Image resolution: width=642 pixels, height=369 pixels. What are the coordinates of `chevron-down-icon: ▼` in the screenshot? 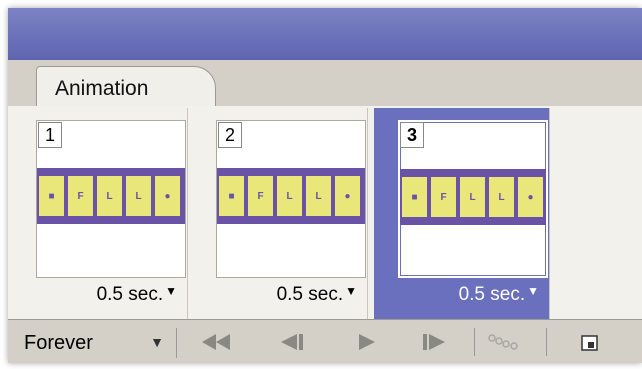 It's located at (157, 342).